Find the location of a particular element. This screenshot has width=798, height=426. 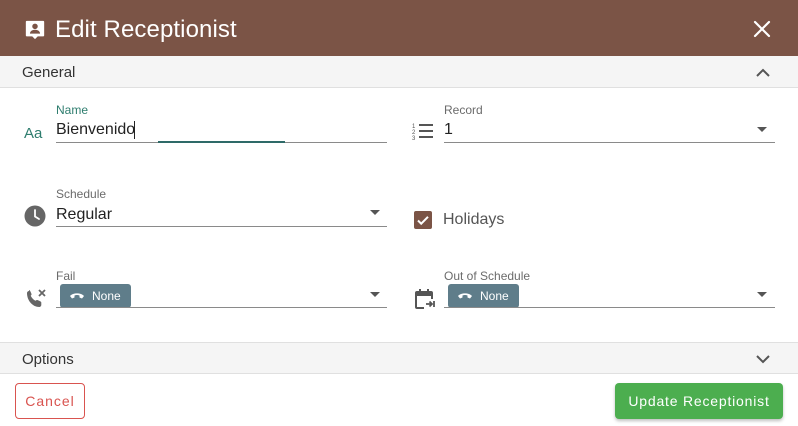

name-label: Name is located at coordinates (72, 110).